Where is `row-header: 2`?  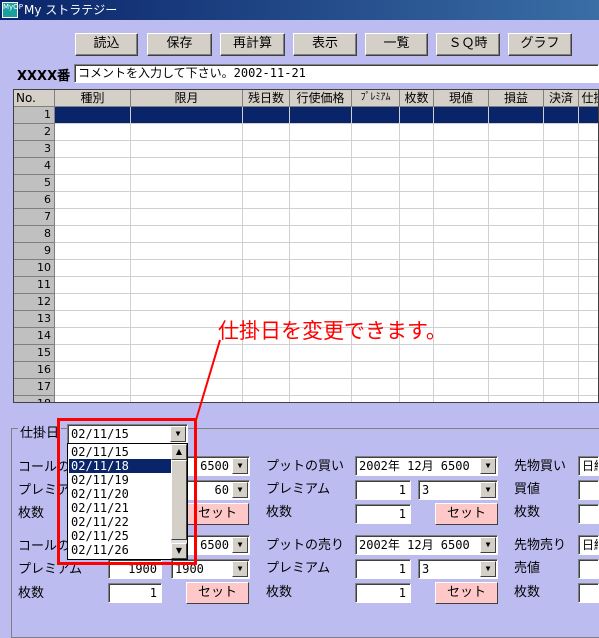 row-header: 2 is located at coordinates (34, 132).